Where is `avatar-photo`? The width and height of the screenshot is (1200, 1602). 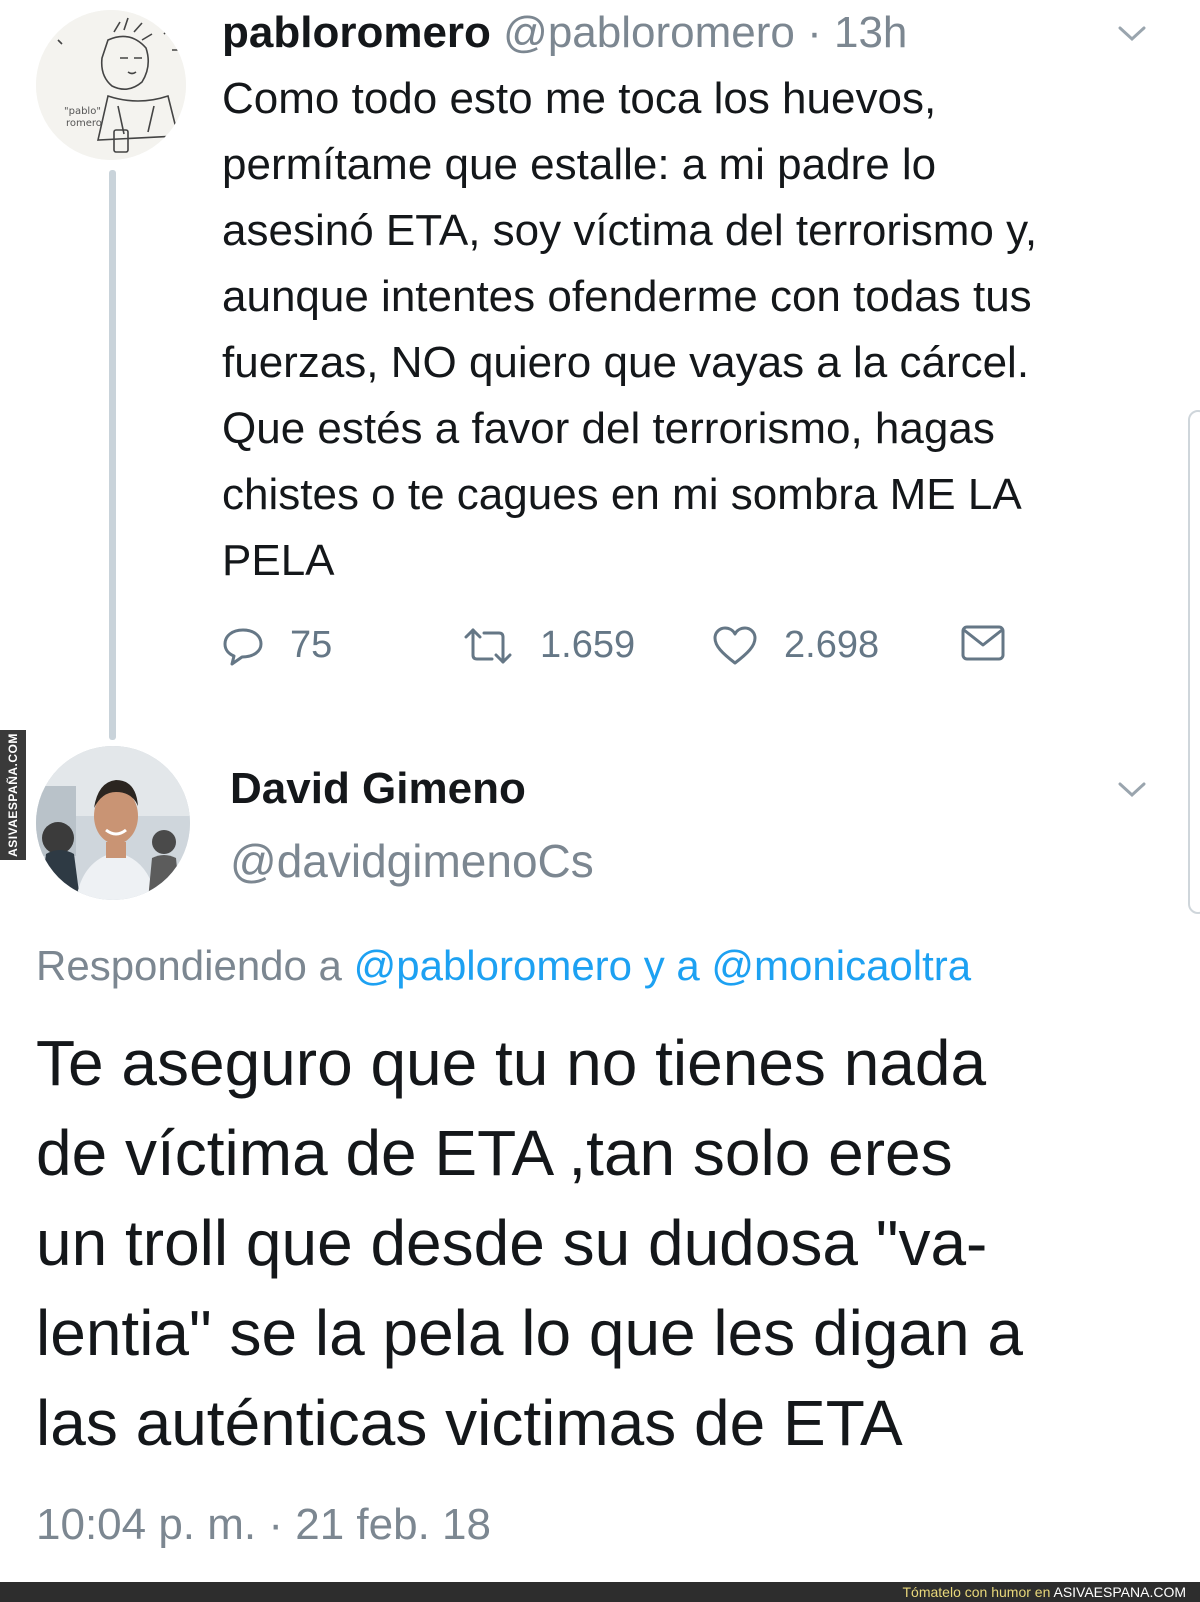
avatar-photo is located at coordinates (113, 823).